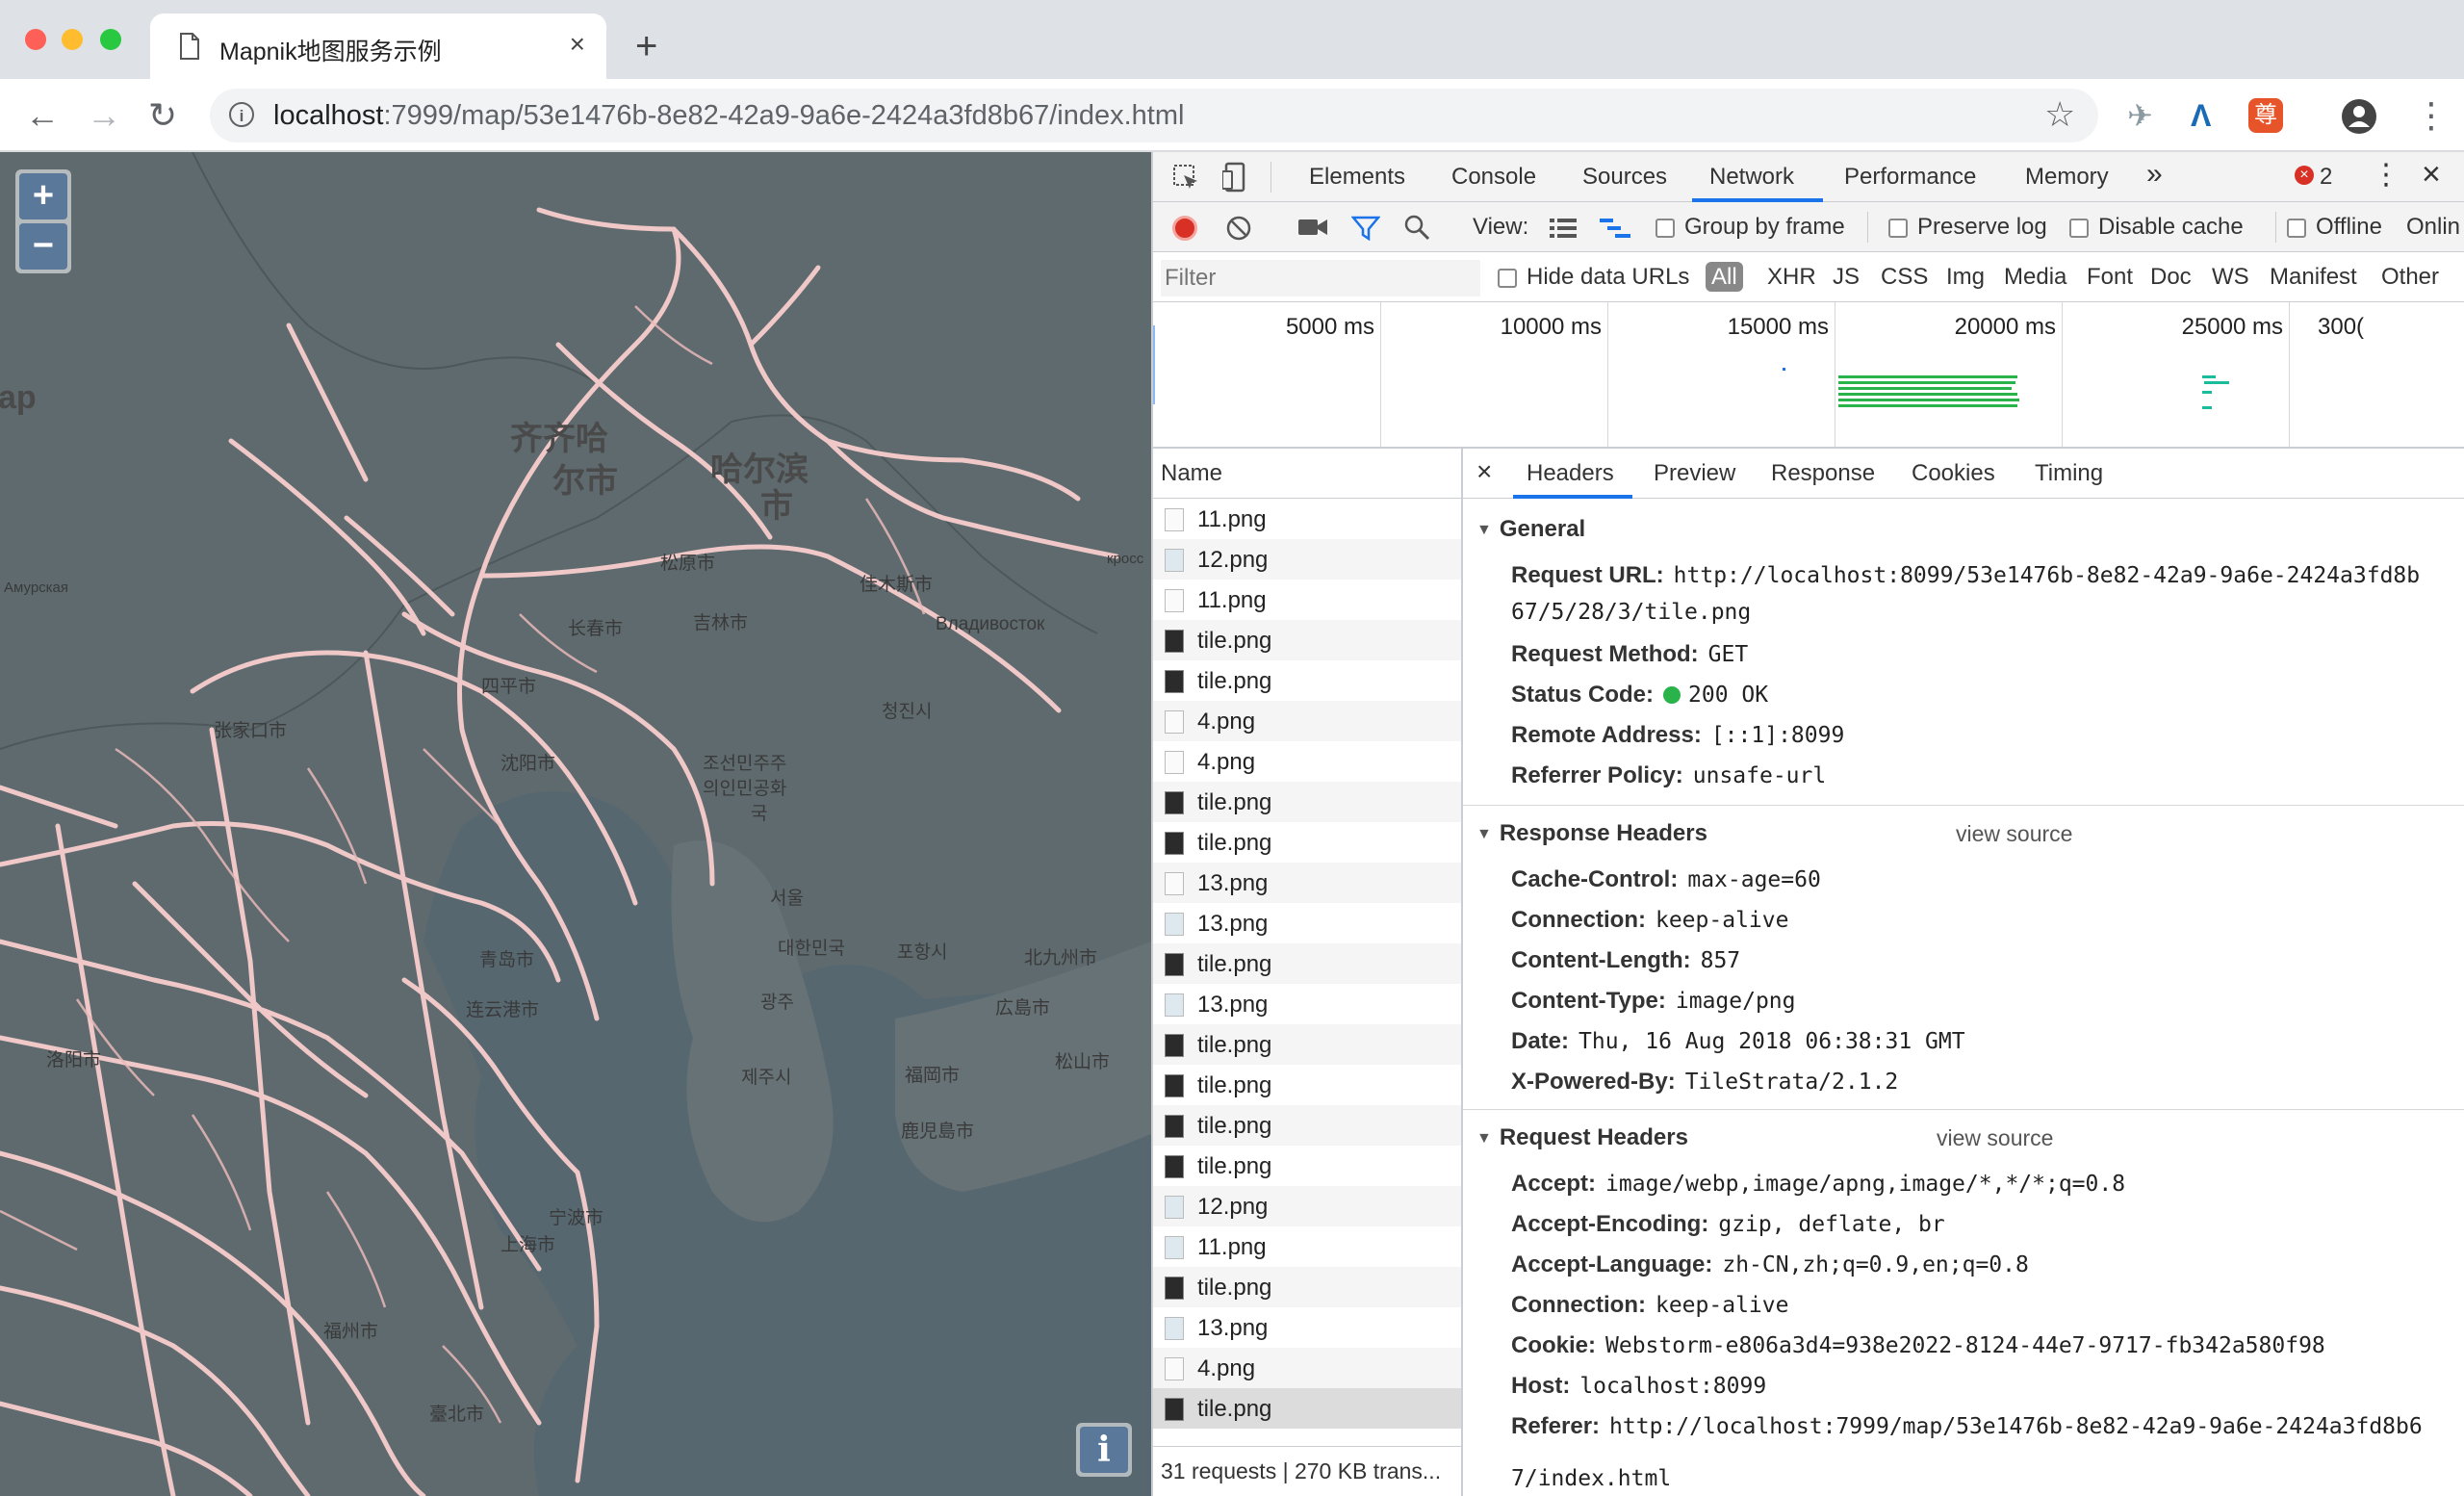  Describe the element at coordinates (1823, 473) in the screenshot. I see `detail-tab-response: Response` at that location.